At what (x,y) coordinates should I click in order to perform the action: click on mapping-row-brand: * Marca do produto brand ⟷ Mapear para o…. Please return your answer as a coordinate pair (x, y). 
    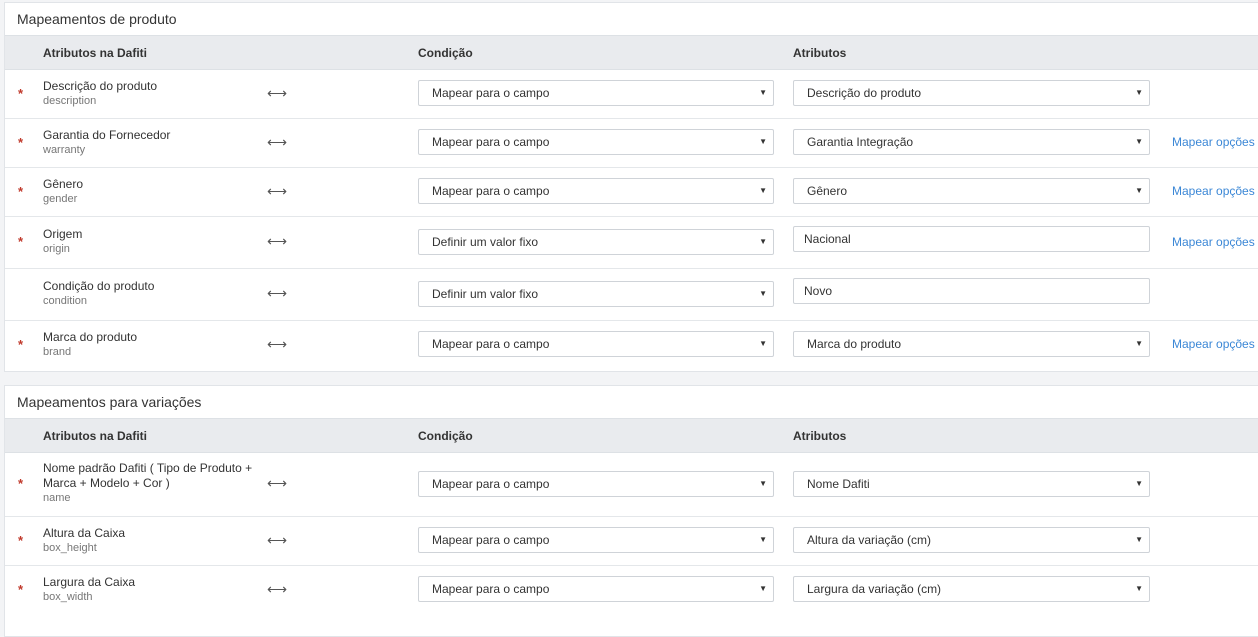
    Looking at the image, I should click on (631, 345).